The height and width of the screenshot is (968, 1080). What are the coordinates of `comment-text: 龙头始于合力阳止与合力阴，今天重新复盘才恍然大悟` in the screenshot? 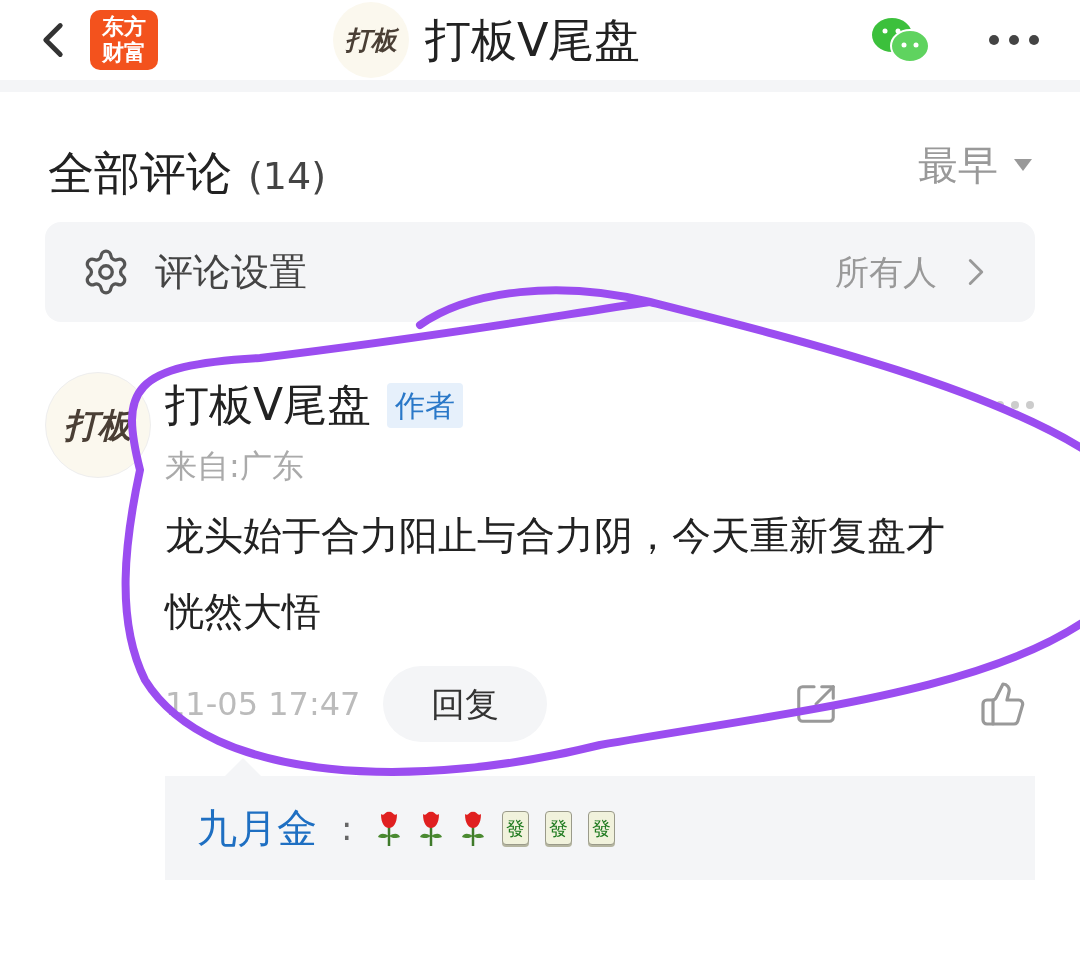 It's located at (555, 574).